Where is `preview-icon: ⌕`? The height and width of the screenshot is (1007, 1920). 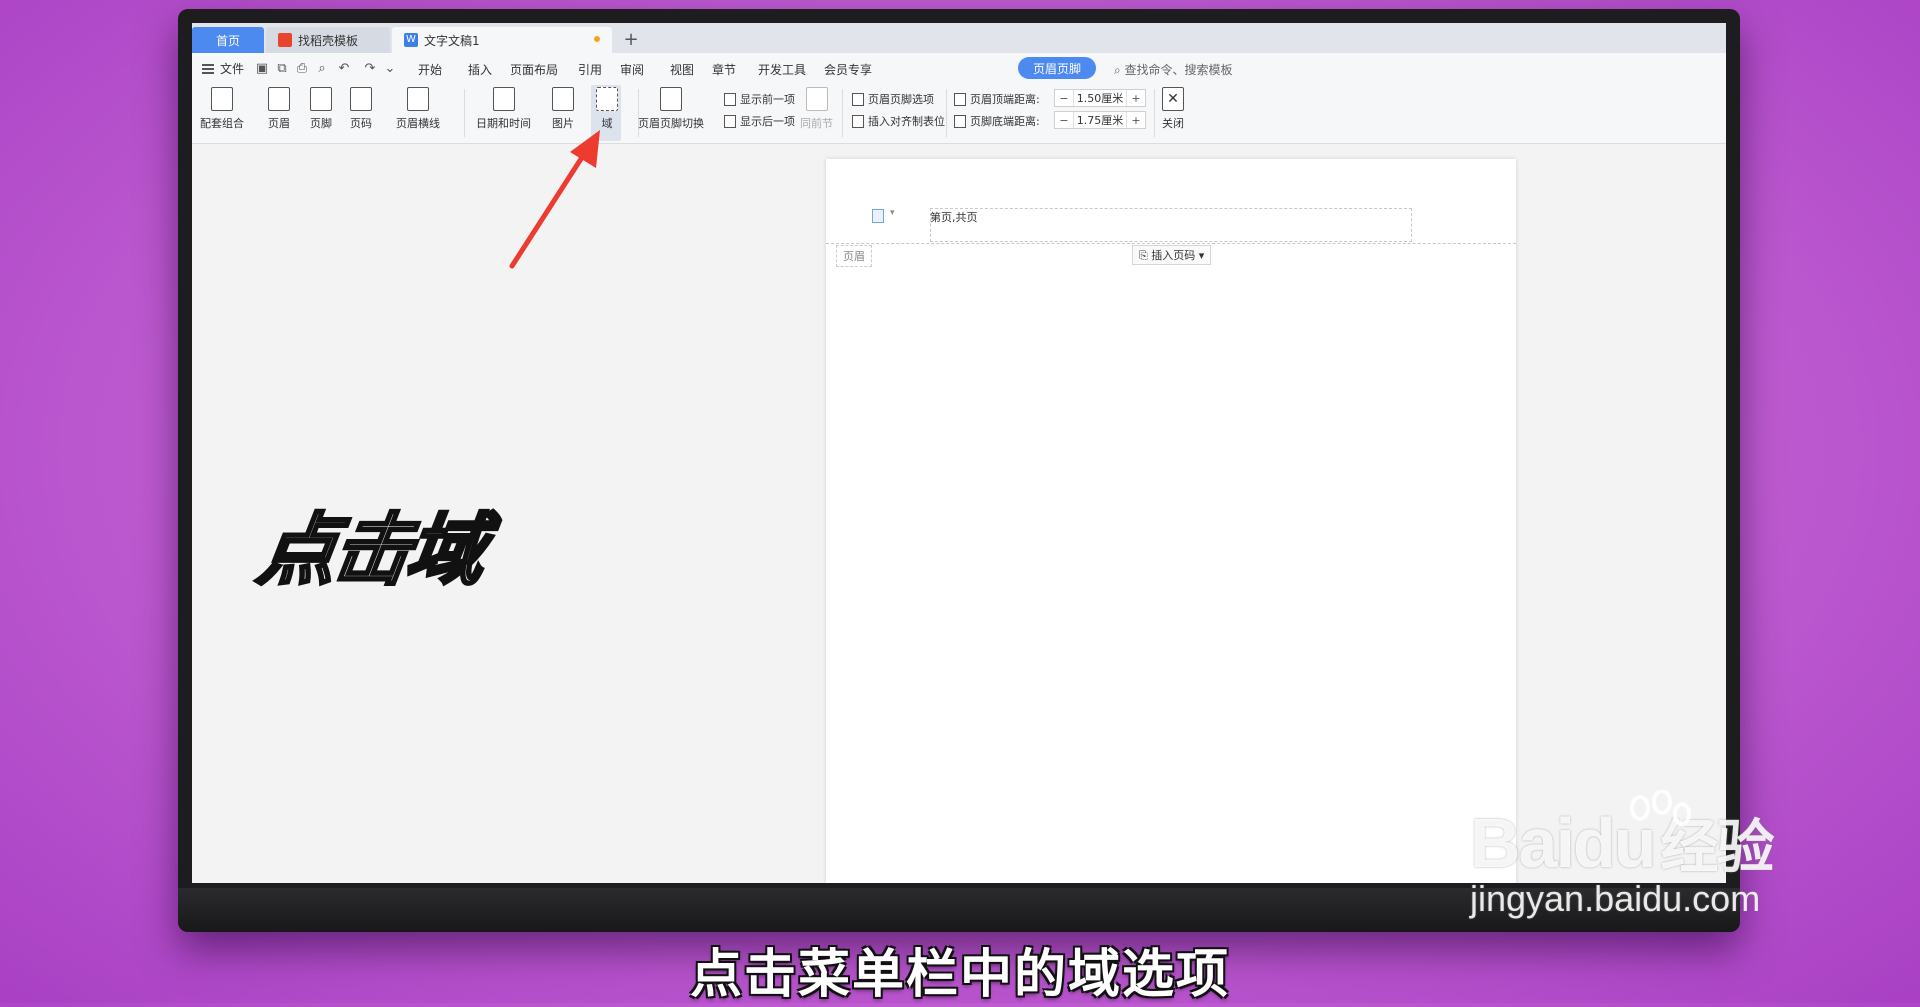 preview-icon: ⌕ is located at coordinates (322, 68).